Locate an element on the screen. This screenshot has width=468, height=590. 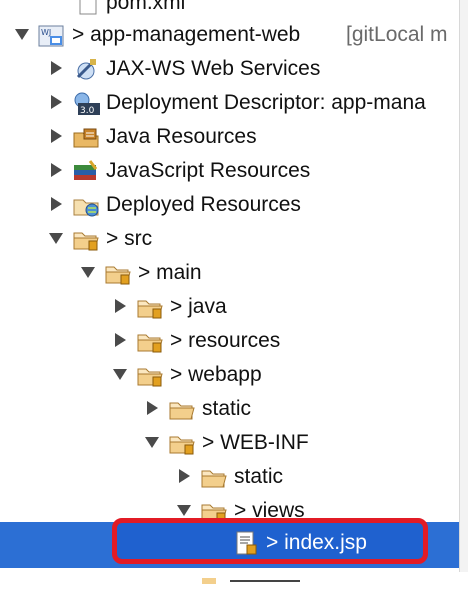
web-project-icon: WJ is located at coordinates (51, 35).